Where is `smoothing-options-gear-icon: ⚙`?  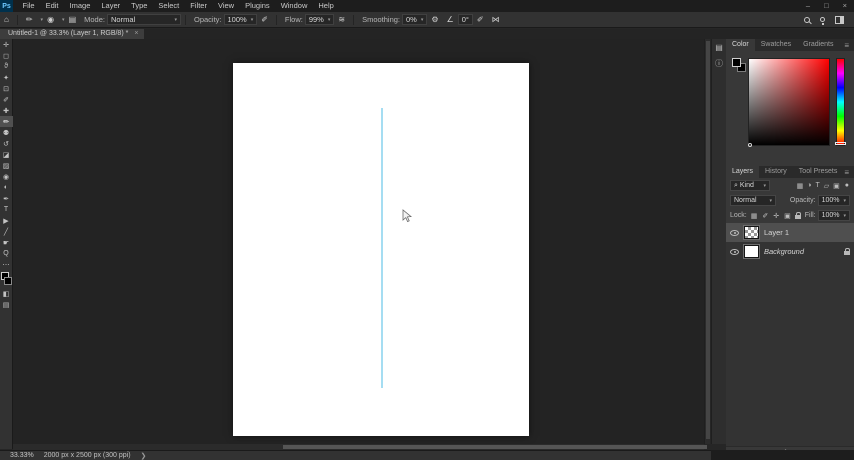 smoothing-options-gear-icon: ⚙ is located at coordinates (434, 19).